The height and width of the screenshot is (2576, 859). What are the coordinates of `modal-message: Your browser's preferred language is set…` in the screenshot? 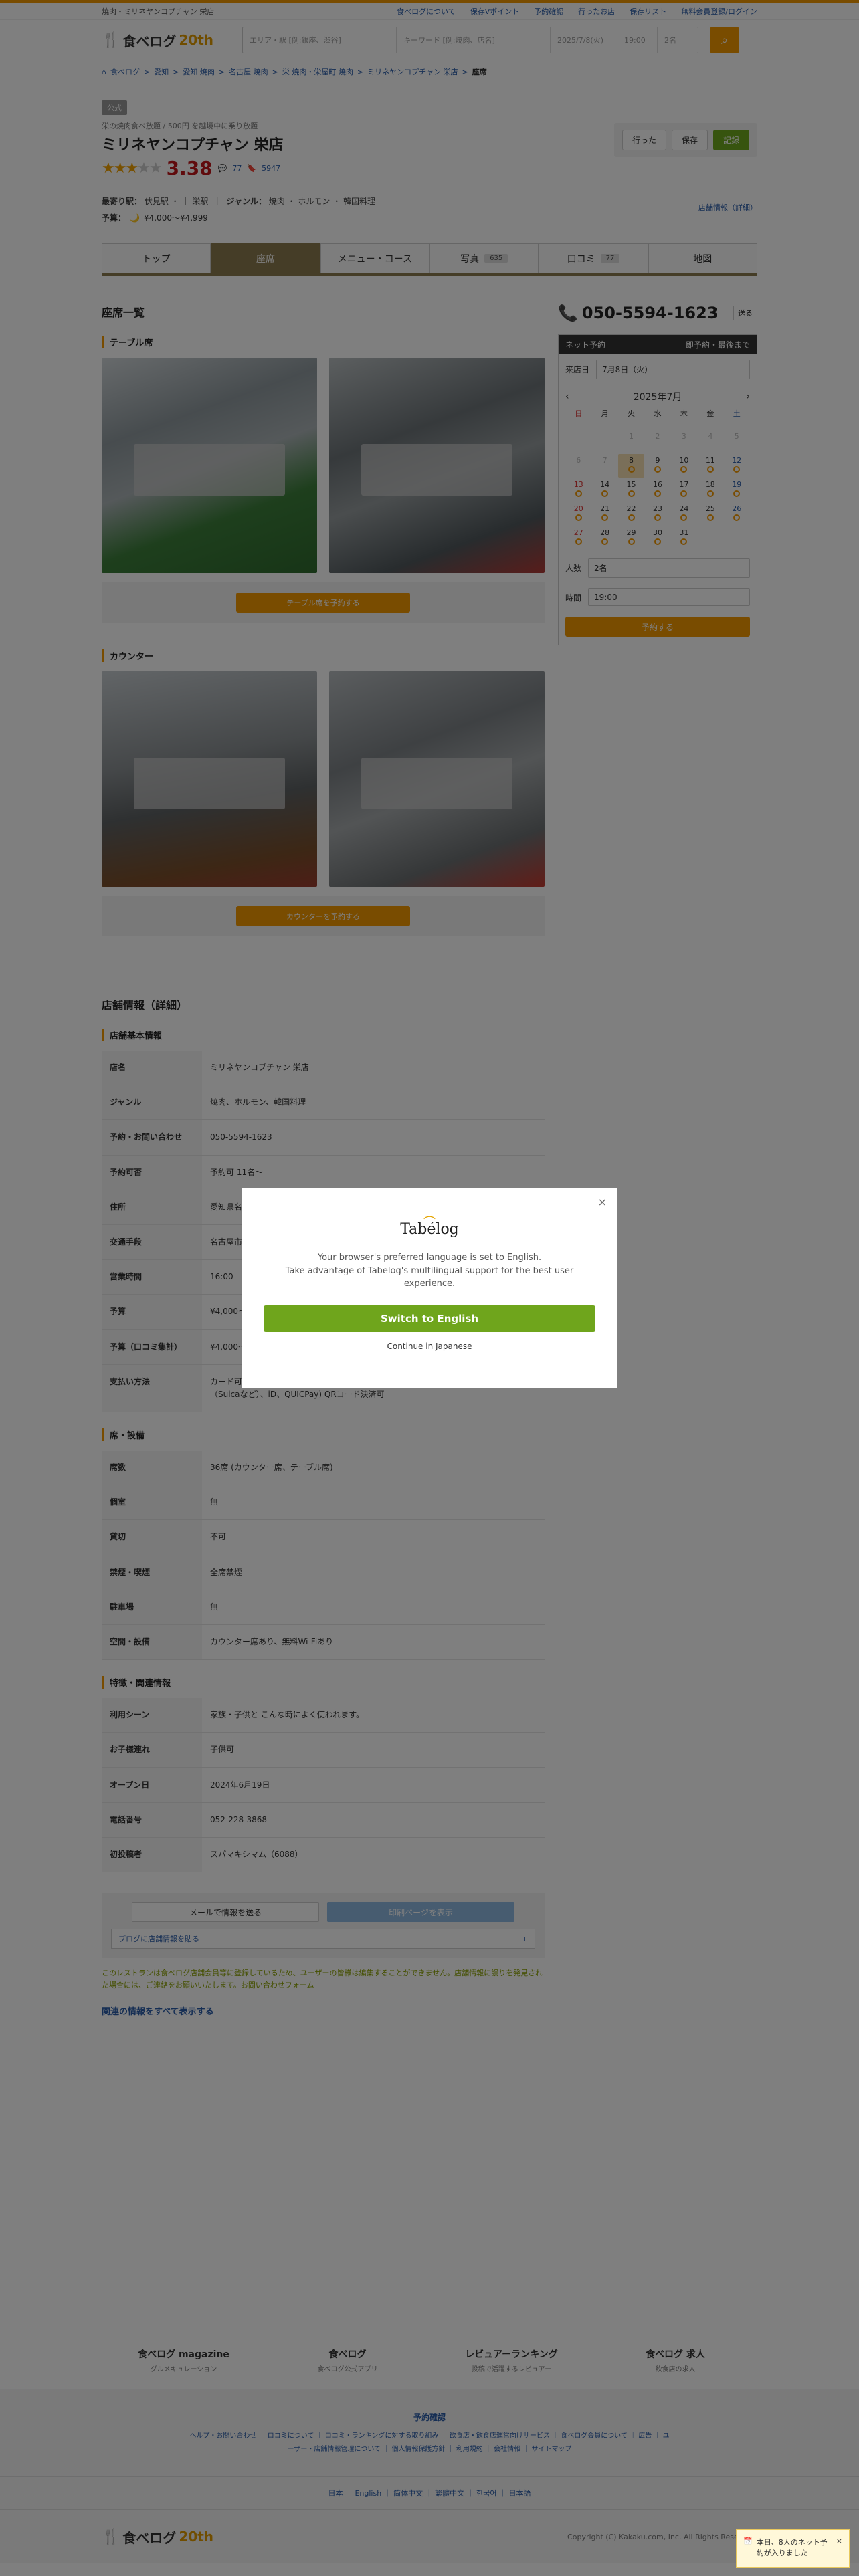 It's located at (429, 1271).